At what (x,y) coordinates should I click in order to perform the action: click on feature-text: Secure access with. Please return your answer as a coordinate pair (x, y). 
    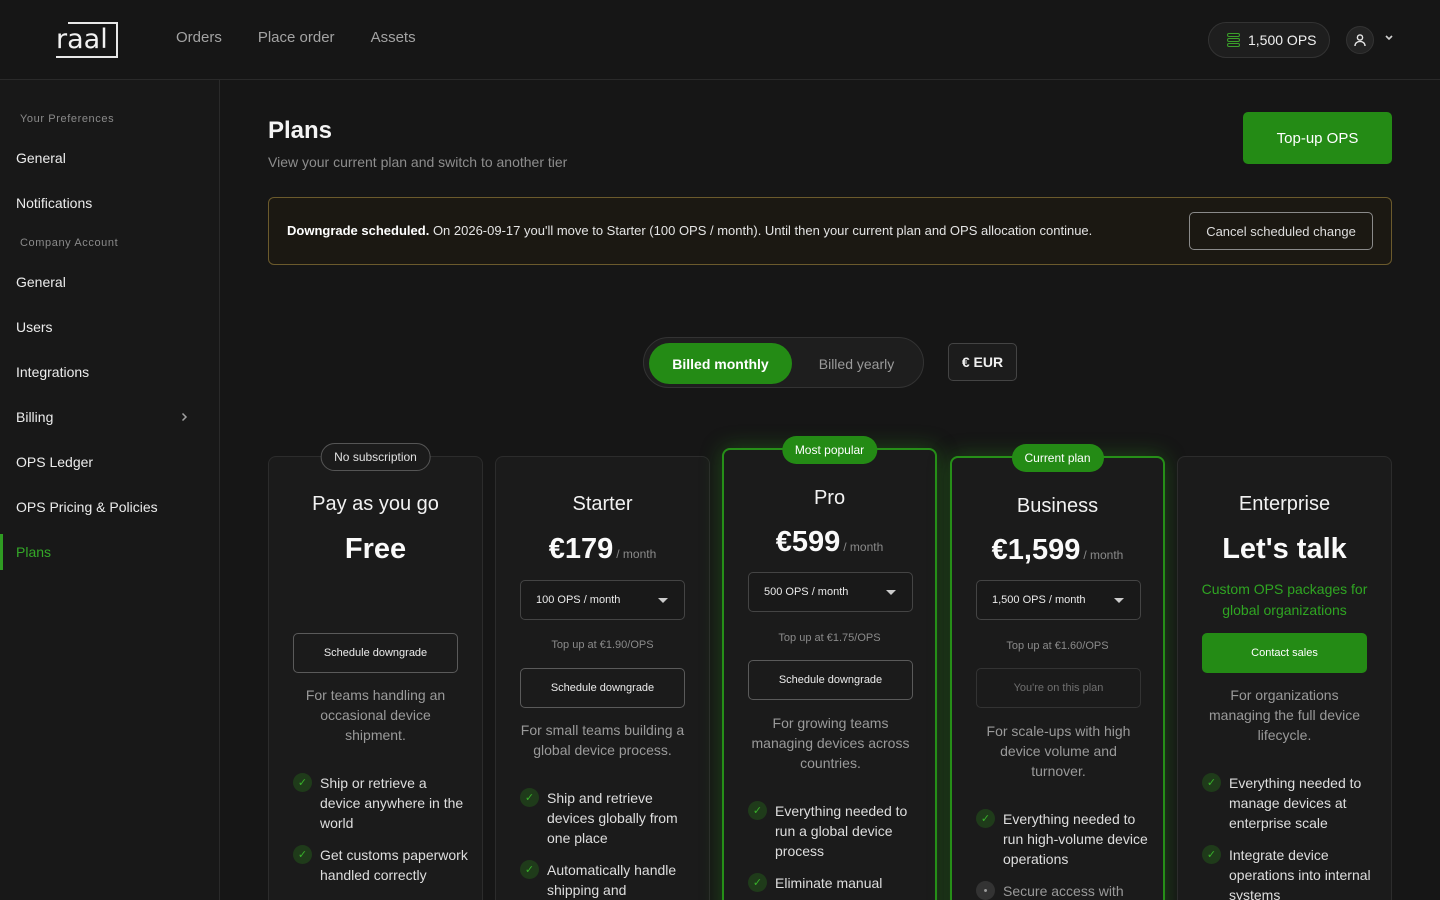
    Looking at the image, I should click on (1063, 891).